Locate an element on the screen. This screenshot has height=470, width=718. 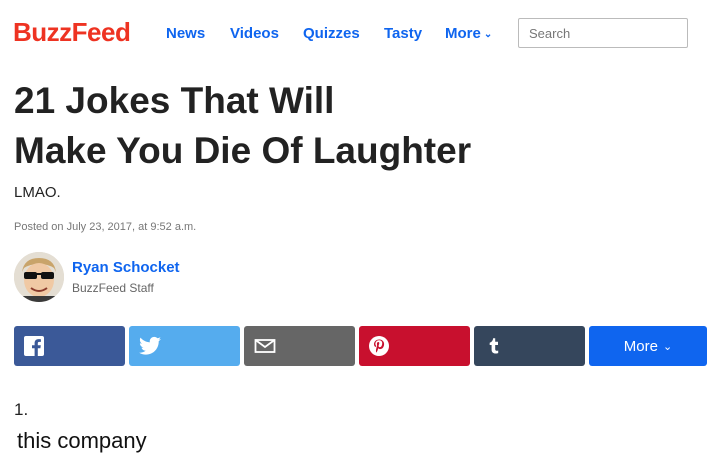
facebook-icon is located at coordinates (34, 346).